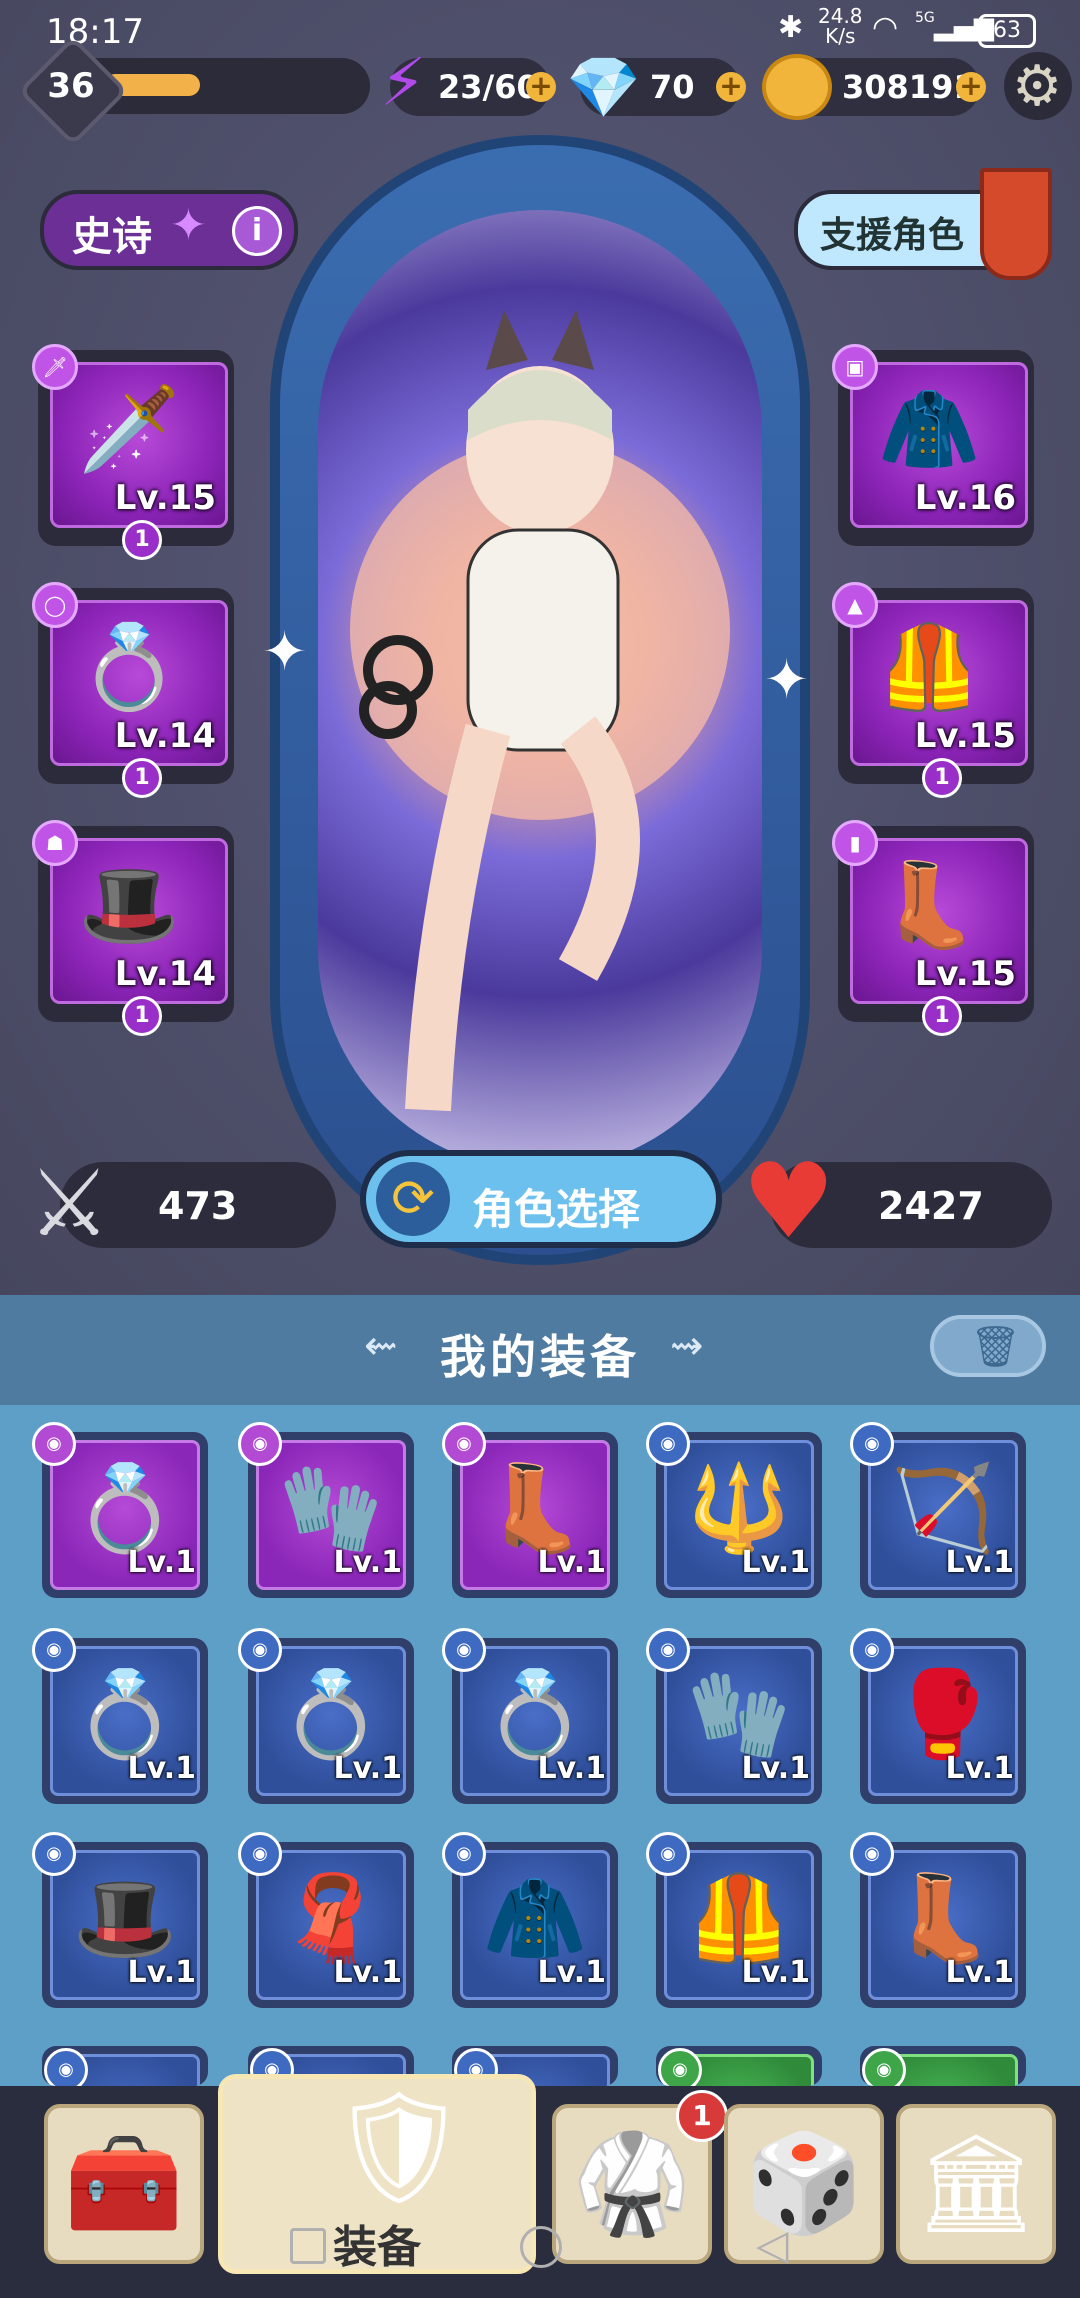 Image resolution: width=1080 pixels, height=2298 pixels. Describe the element at coordinates (925, 18) in the screenshot. I see `network-type: 5G` at that location.